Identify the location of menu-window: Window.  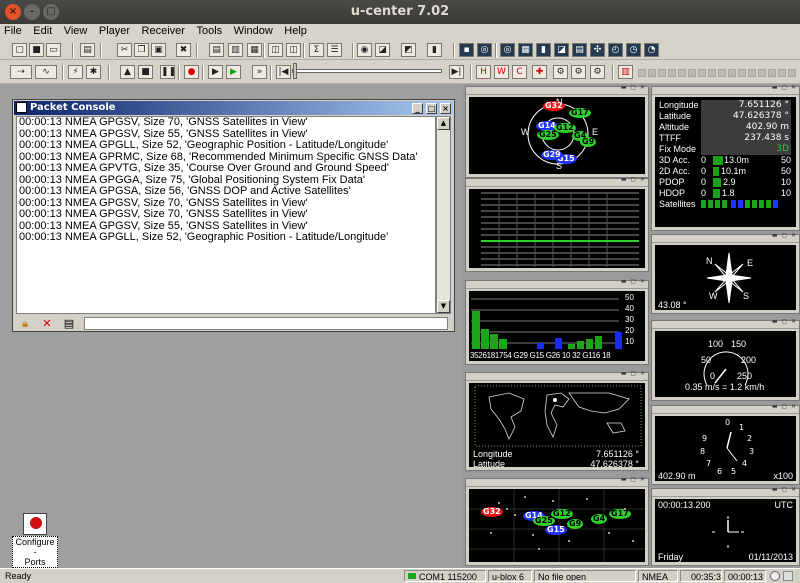
(253, 30).